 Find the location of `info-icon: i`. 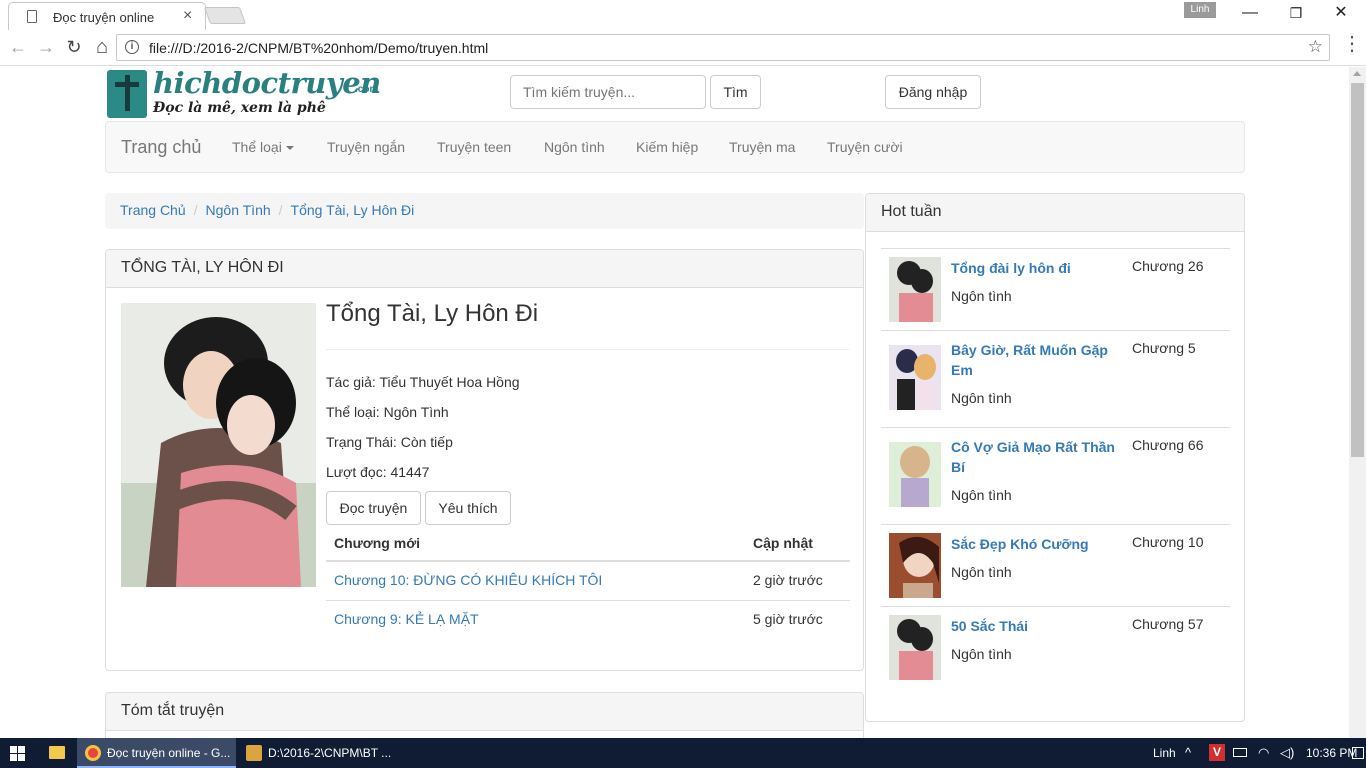

info-icon: i is located at coordinates (132, 47).